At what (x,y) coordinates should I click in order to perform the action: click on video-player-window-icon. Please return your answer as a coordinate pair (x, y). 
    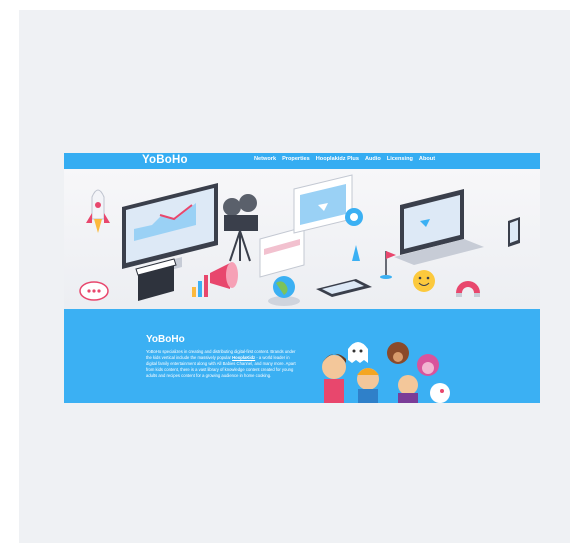
    Looking at the image, I should click on (323, 204).